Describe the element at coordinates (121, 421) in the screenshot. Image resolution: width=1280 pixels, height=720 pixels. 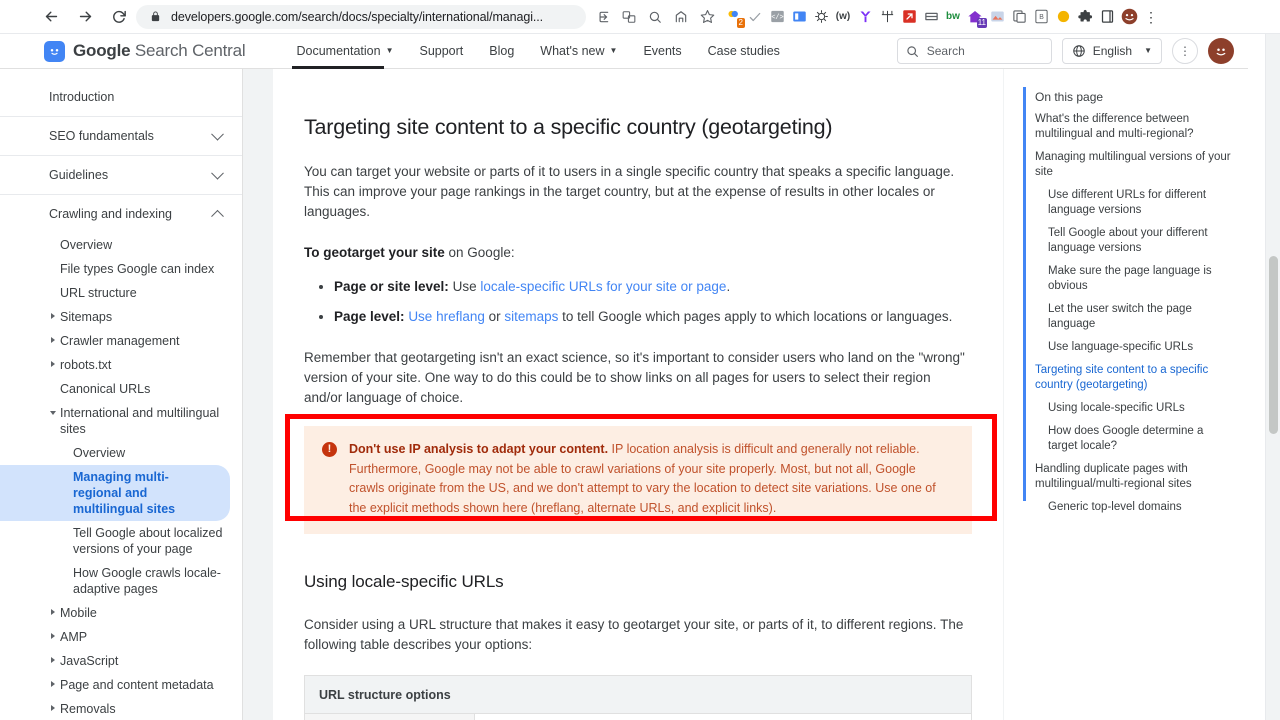
I see `sidebar-item-international-sites: International and multilingual sites` at that location.